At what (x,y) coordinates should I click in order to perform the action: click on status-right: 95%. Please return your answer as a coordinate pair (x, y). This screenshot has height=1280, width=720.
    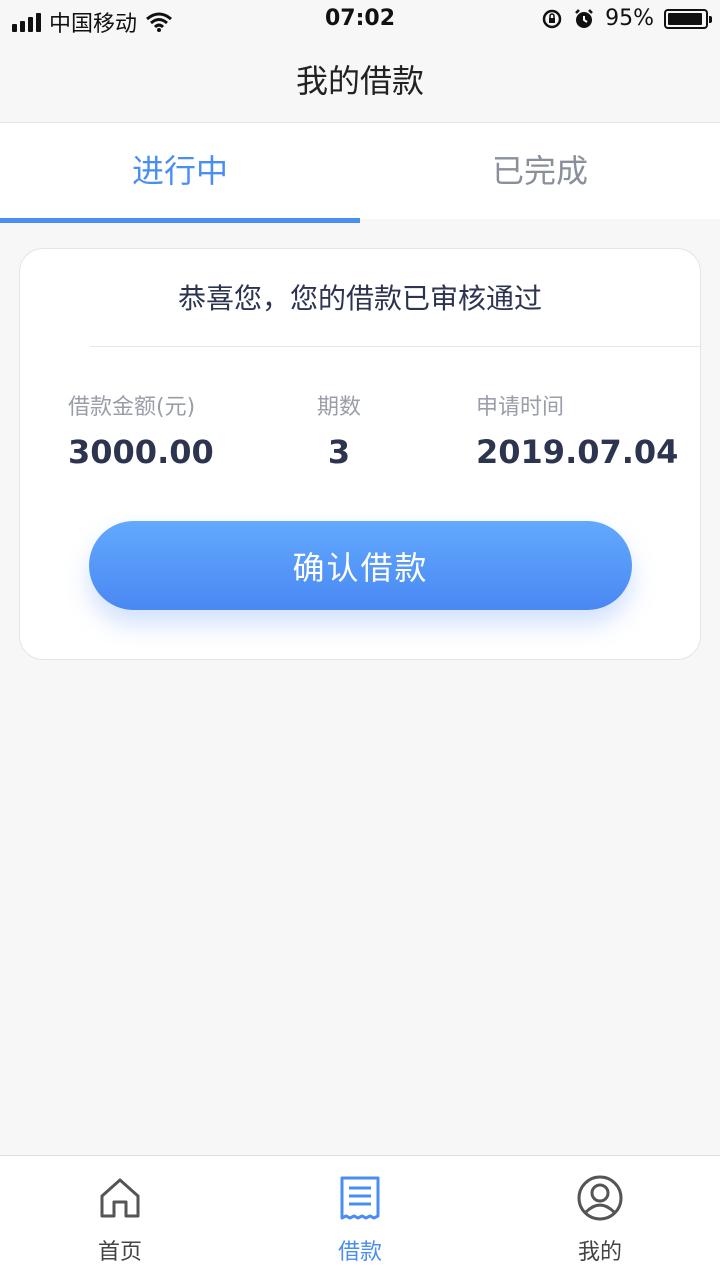
    Looking at the image, I should click on (626, 18).